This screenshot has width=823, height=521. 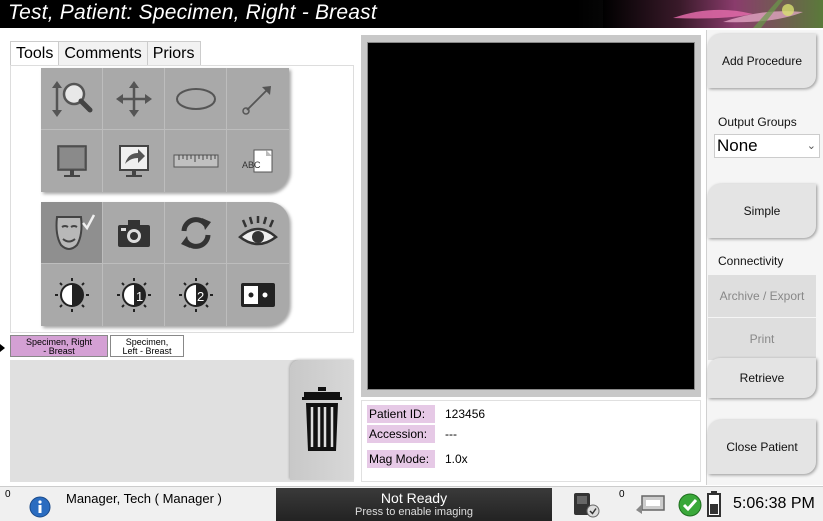 What do you see at coordinates (401, 414) in the screenshot?
I see `patient-id-label: Patient ID:` at bounding box center [401, 414].